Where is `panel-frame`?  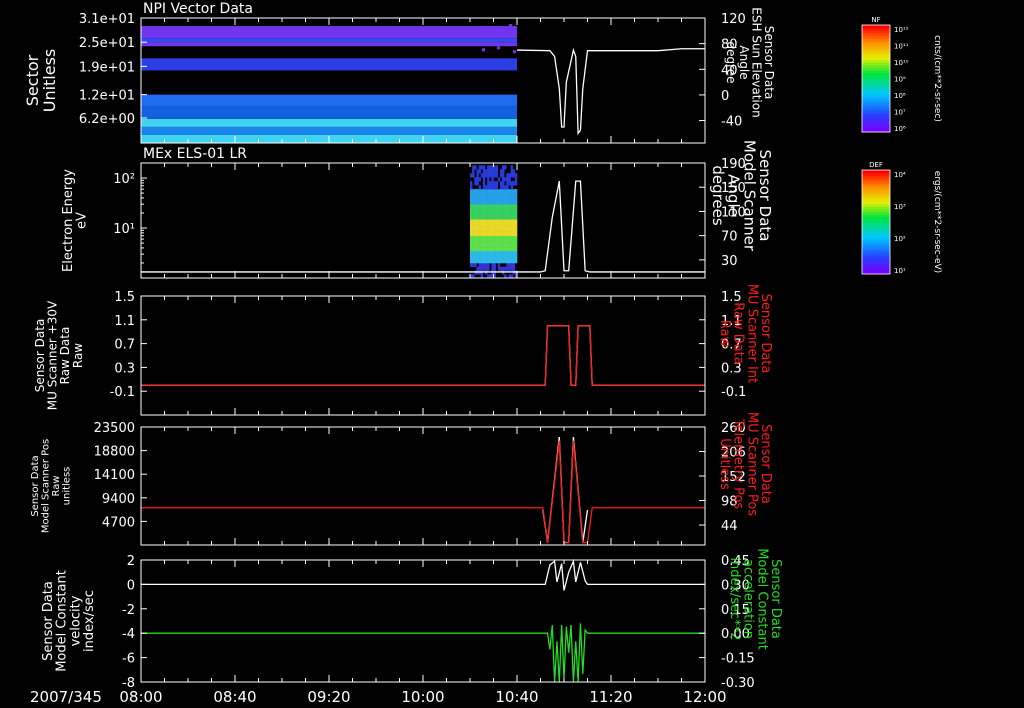 panel-frame is located at coordinates (423, 220).